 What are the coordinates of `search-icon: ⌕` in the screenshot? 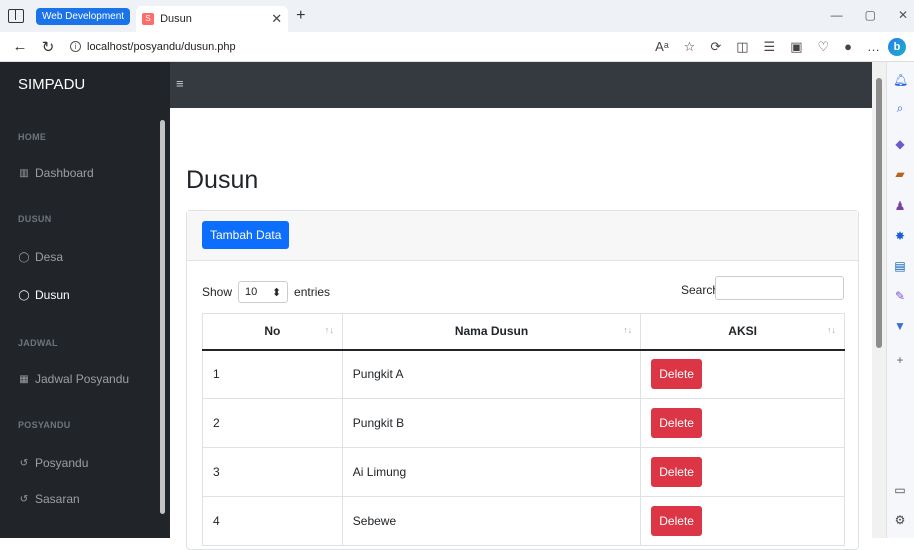 It's located at (900, 108).